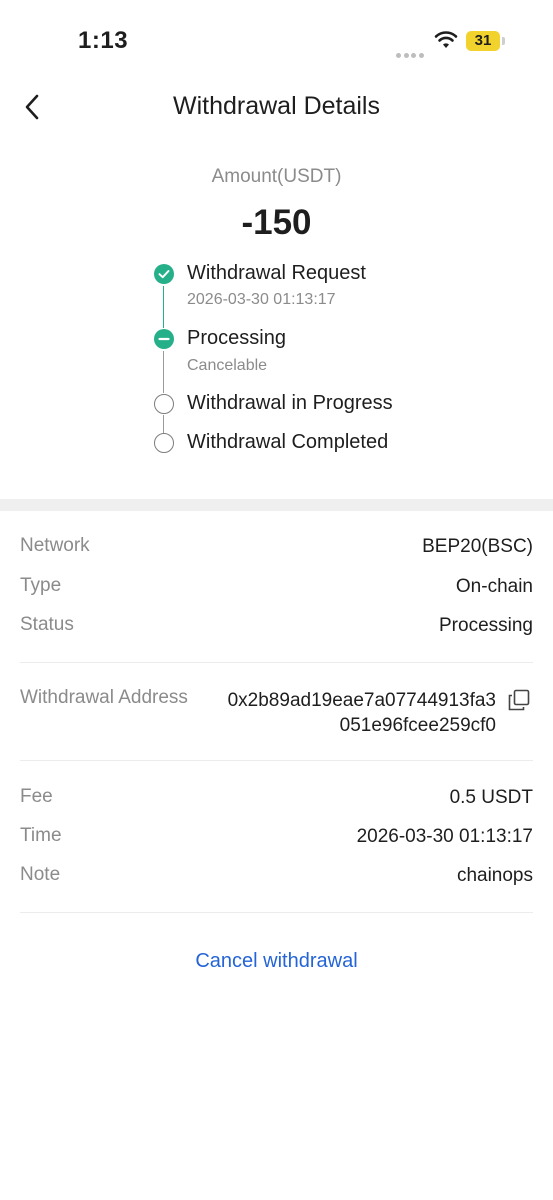 This screenshot has height=1200, width=553. What do you see at coordinates (276, 961) in the screenshot?
I see `cancel-withdrawal-button: Cancel withdrawal` at bounding box center [276, 961].